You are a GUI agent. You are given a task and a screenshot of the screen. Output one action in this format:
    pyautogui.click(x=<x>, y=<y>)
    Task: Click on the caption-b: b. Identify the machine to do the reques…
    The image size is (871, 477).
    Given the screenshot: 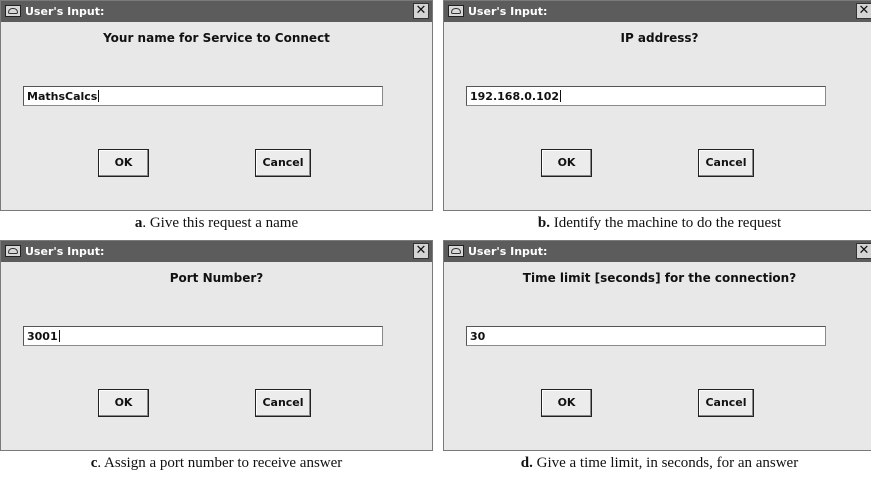 What is the action you would take?
    pyautogui.click(x=657, y=223)
    